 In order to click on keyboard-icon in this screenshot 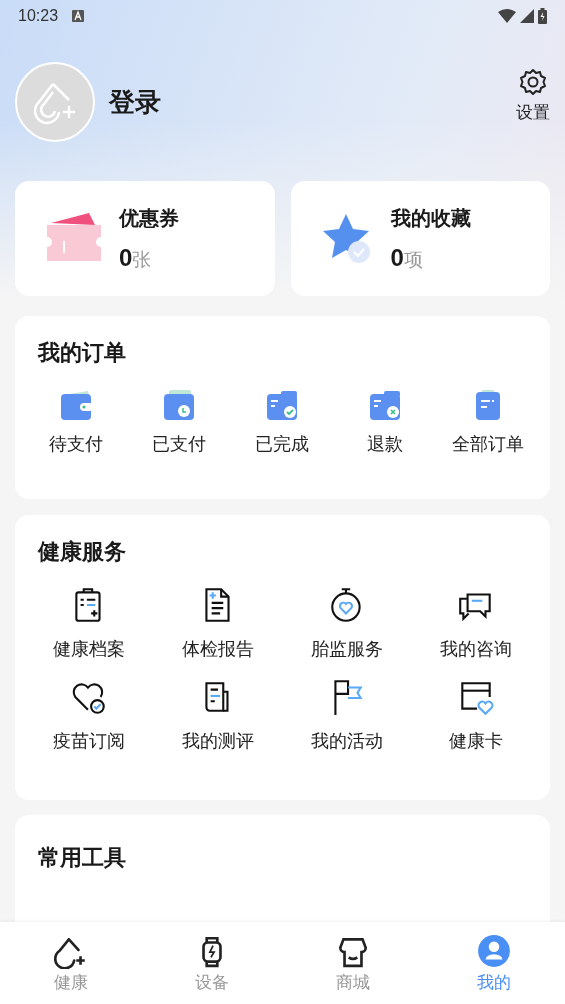, I will do `click(78, 16)`.